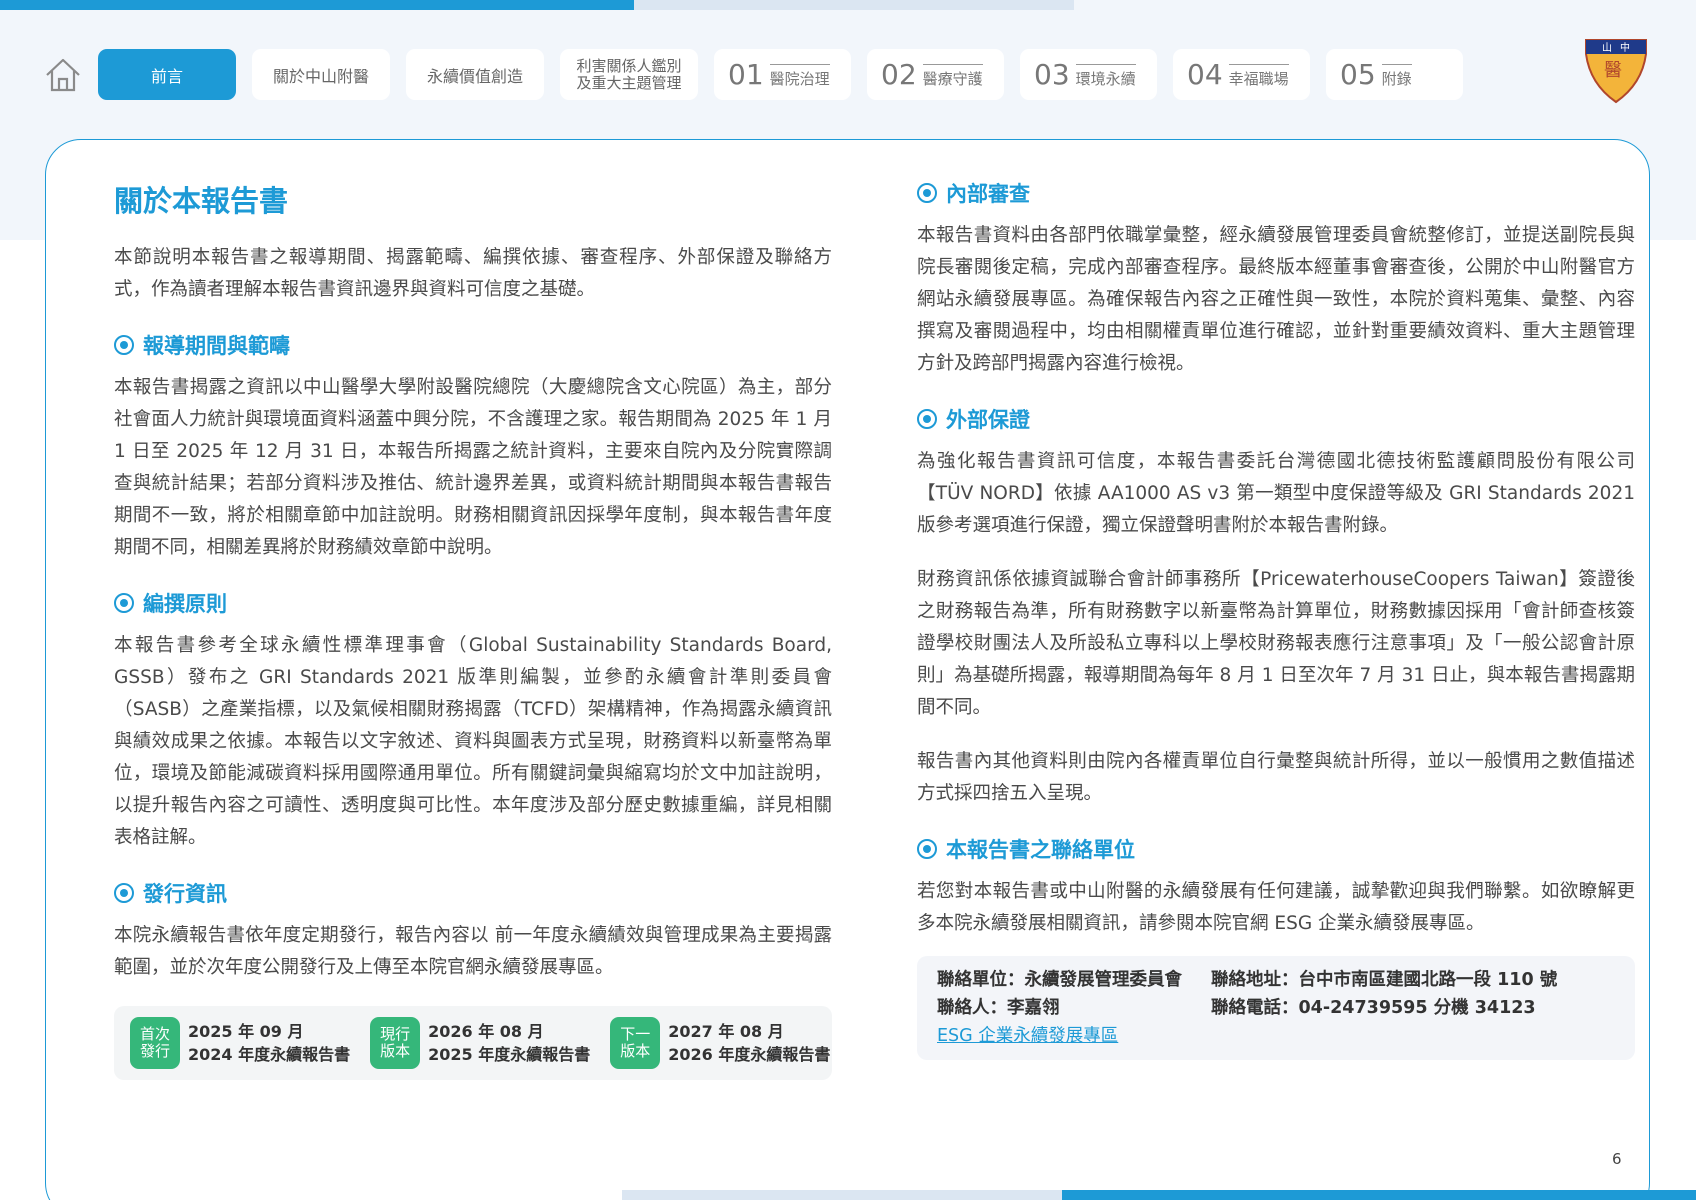 This screenshot has height=1200, width=1696. What do you see at coordinates (1105, 76) in the screenshot?
I see `tab-label: 環境永續` at bounding box center [1105, 76].